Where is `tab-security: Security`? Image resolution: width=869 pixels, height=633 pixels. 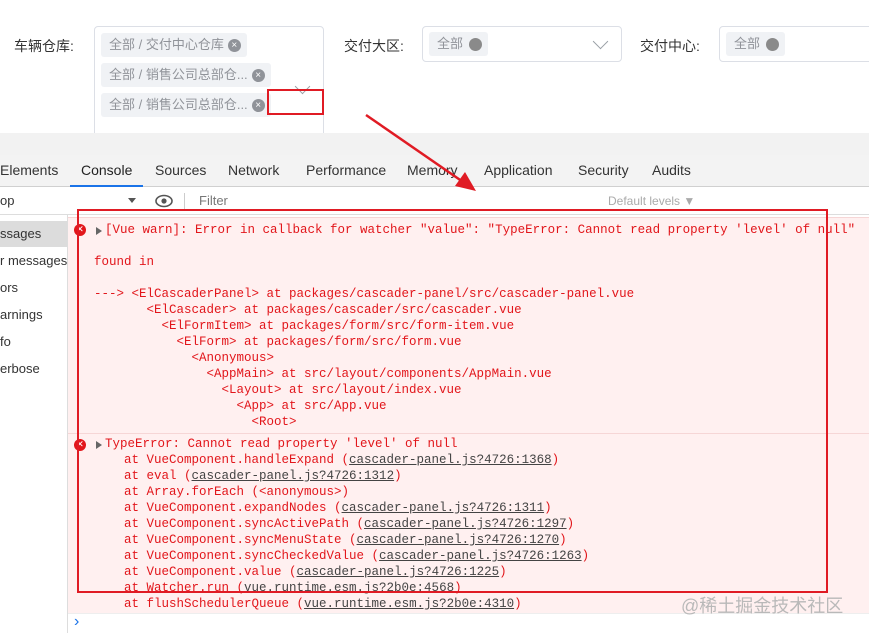 tab-security: Security is located at coordinates (603, 170).